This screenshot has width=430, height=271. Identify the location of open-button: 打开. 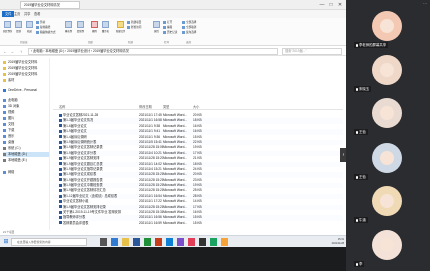
(167, 23).